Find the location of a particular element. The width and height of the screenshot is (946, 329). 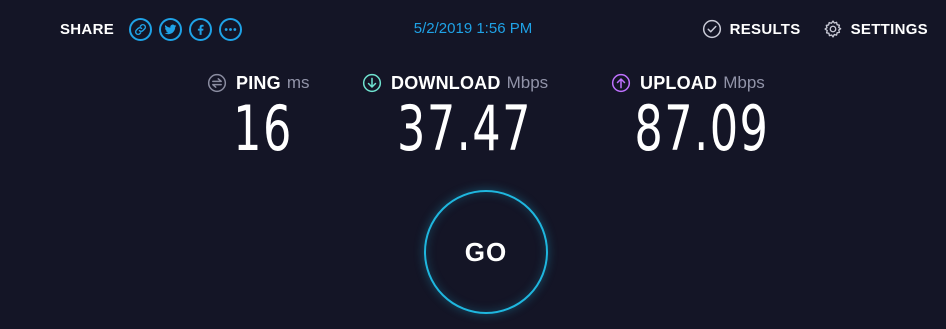

upload-arrow-icon is located at coordinates (621, 83).